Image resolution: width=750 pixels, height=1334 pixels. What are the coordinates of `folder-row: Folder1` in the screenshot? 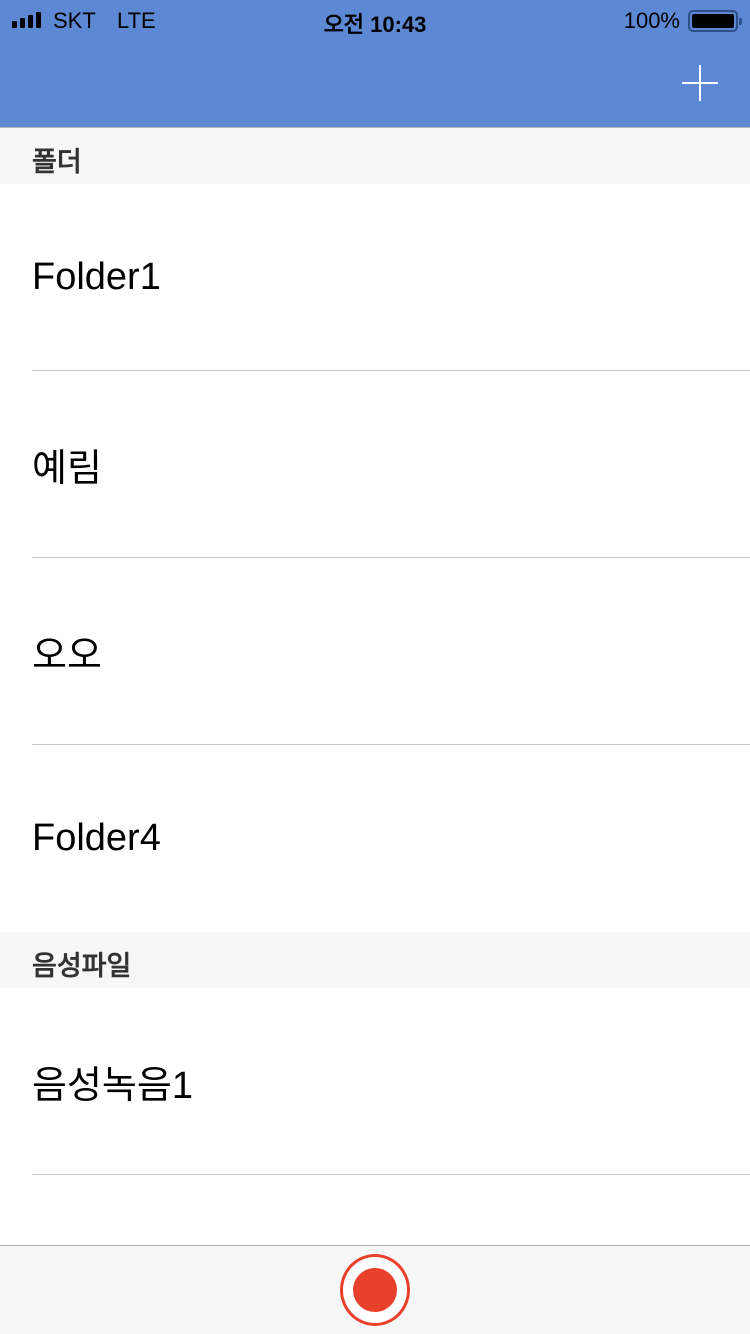 It's located at (375, 277).